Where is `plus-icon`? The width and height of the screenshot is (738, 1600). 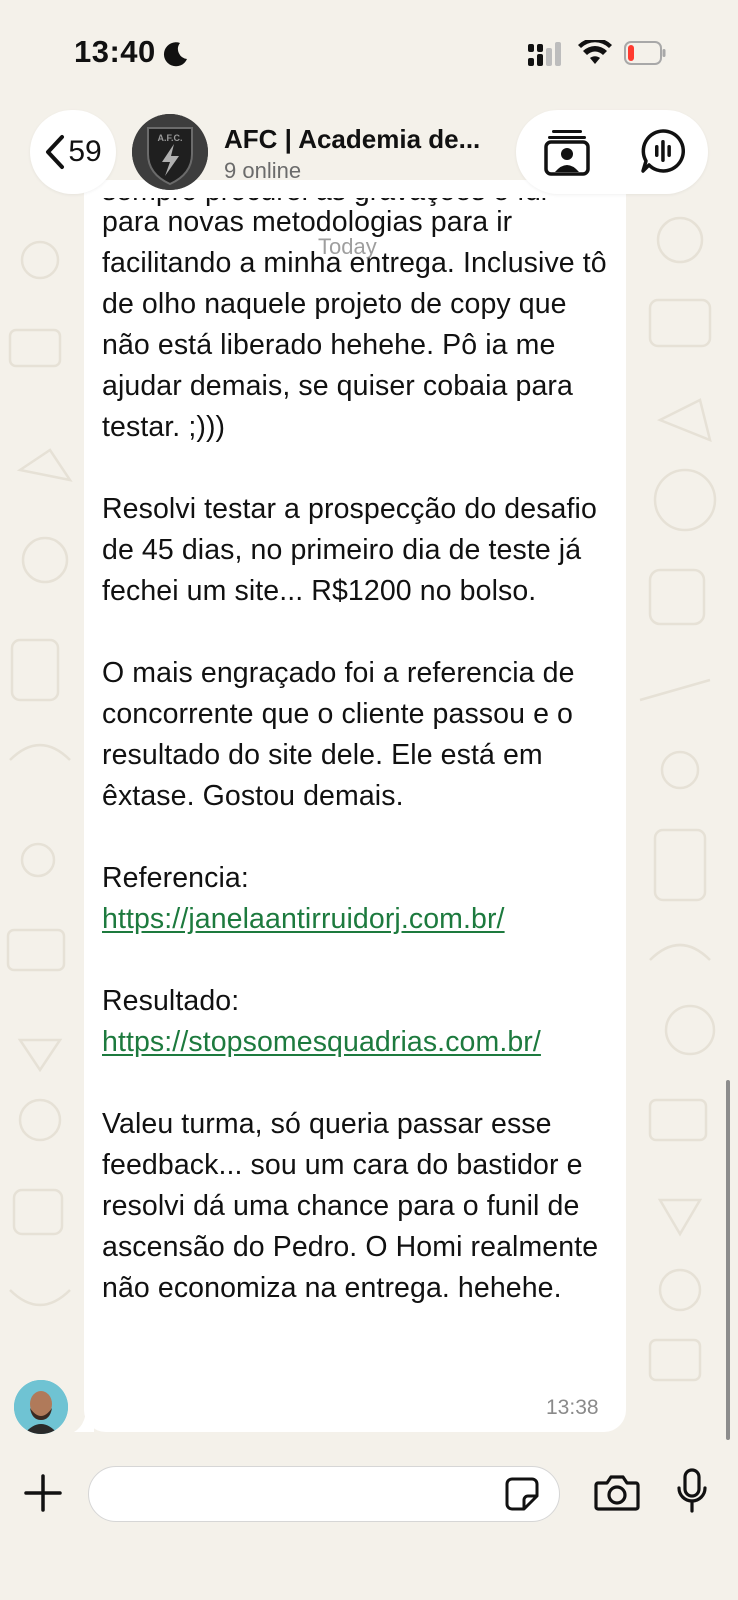 plus-icon is located at coordinates (43, 1493).